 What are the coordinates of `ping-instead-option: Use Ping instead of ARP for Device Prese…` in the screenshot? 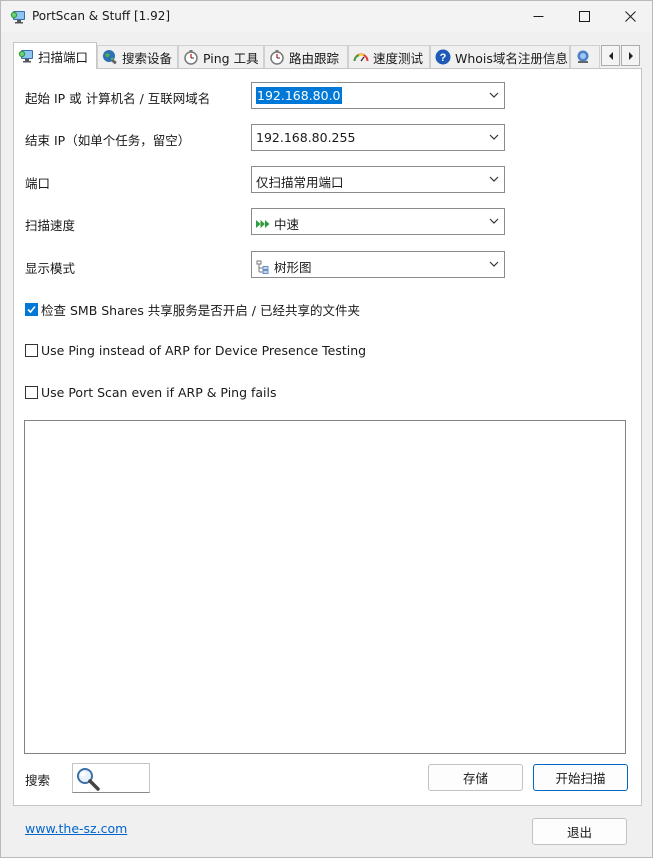 It's located at (195, 350).